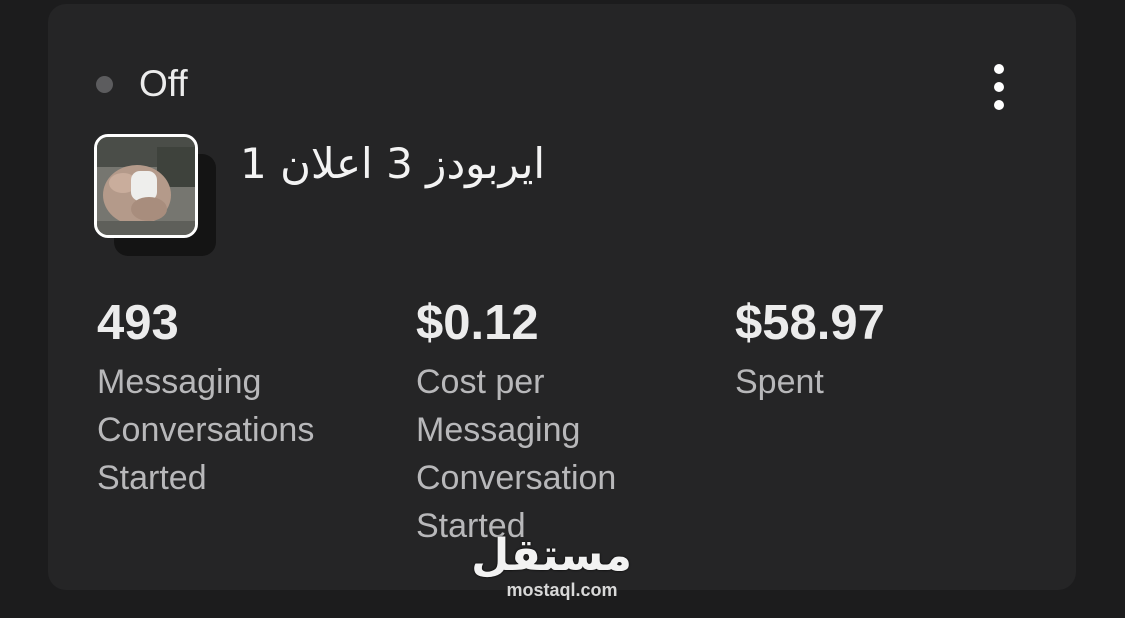  I want to click on watermark-url: mostaql.com, so click(562, 590).